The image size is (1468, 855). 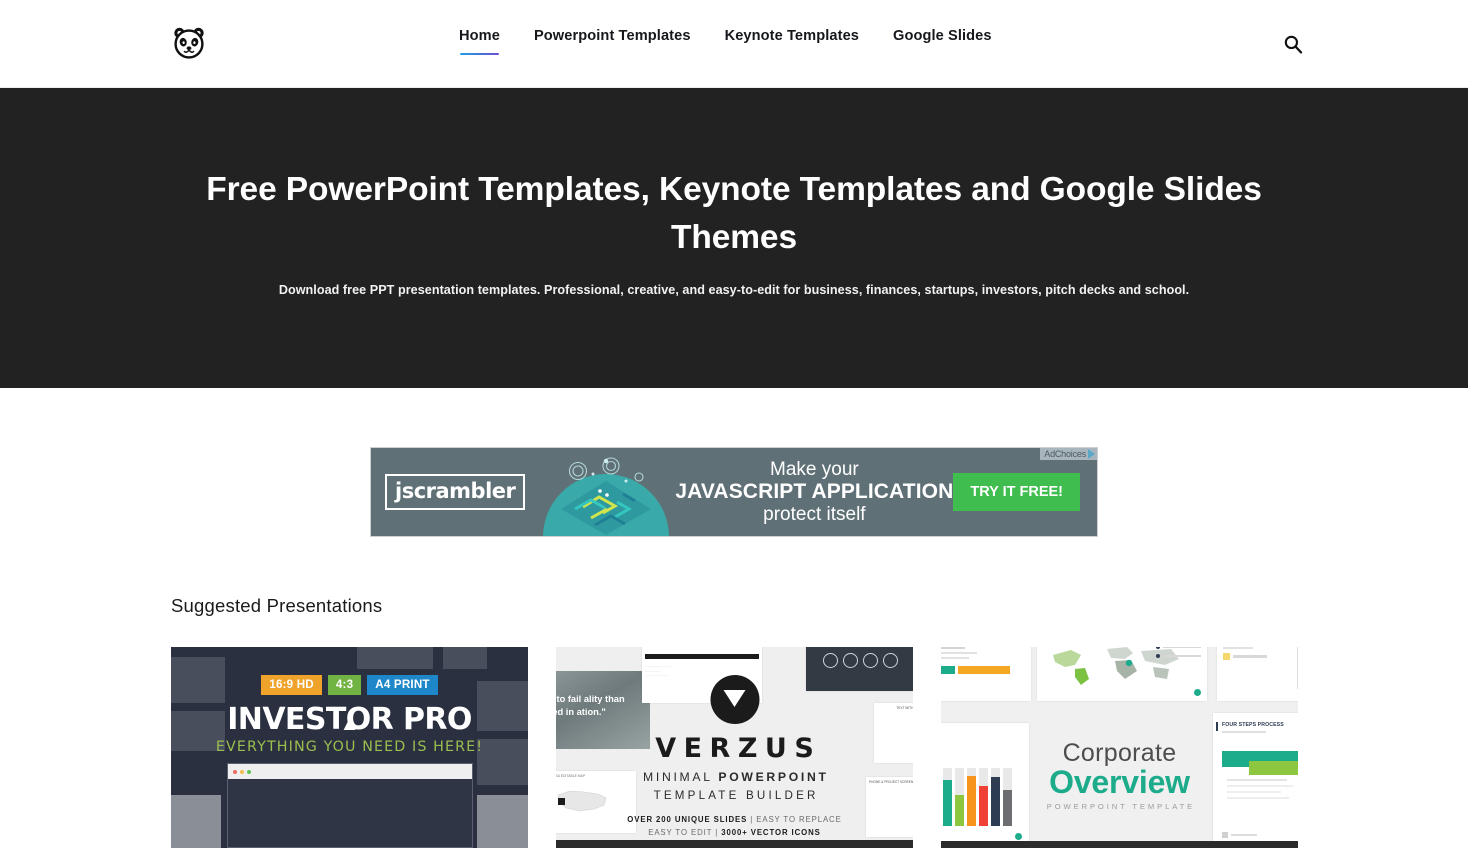 I want to click on ad-illustration, so click(x=606, y=492).